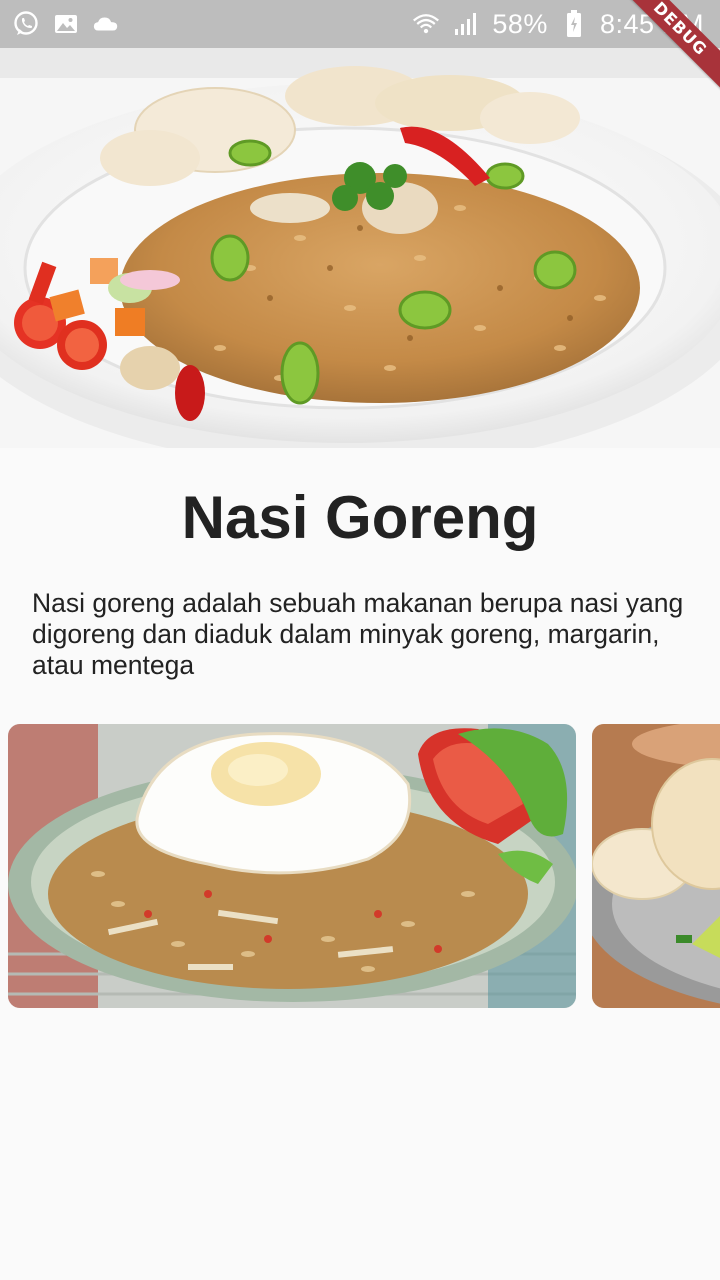 The image size is (720, 1280). Describe the element at coordinates (574, 24) in the screenshot. I see `battery-icon` at that location.